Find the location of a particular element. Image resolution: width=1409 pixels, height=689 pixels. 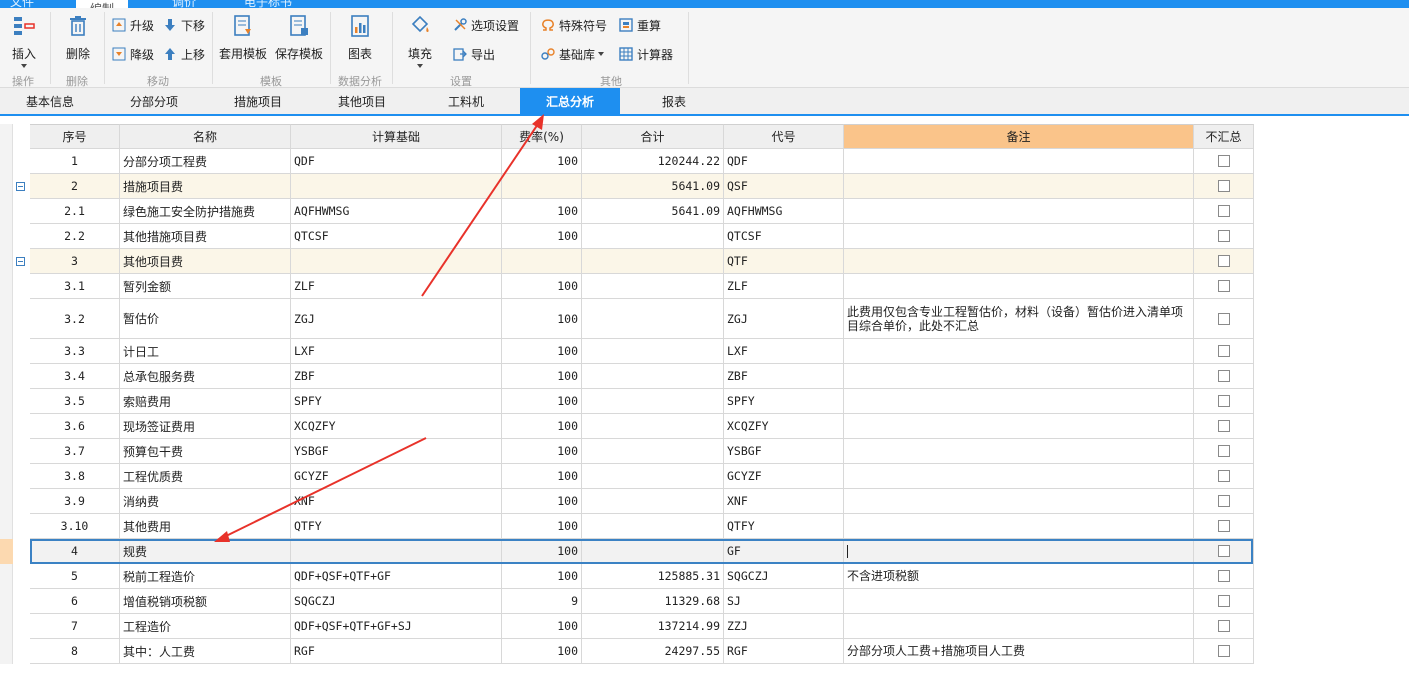

cell-base: SPFY is located at coordinates (396, 401).